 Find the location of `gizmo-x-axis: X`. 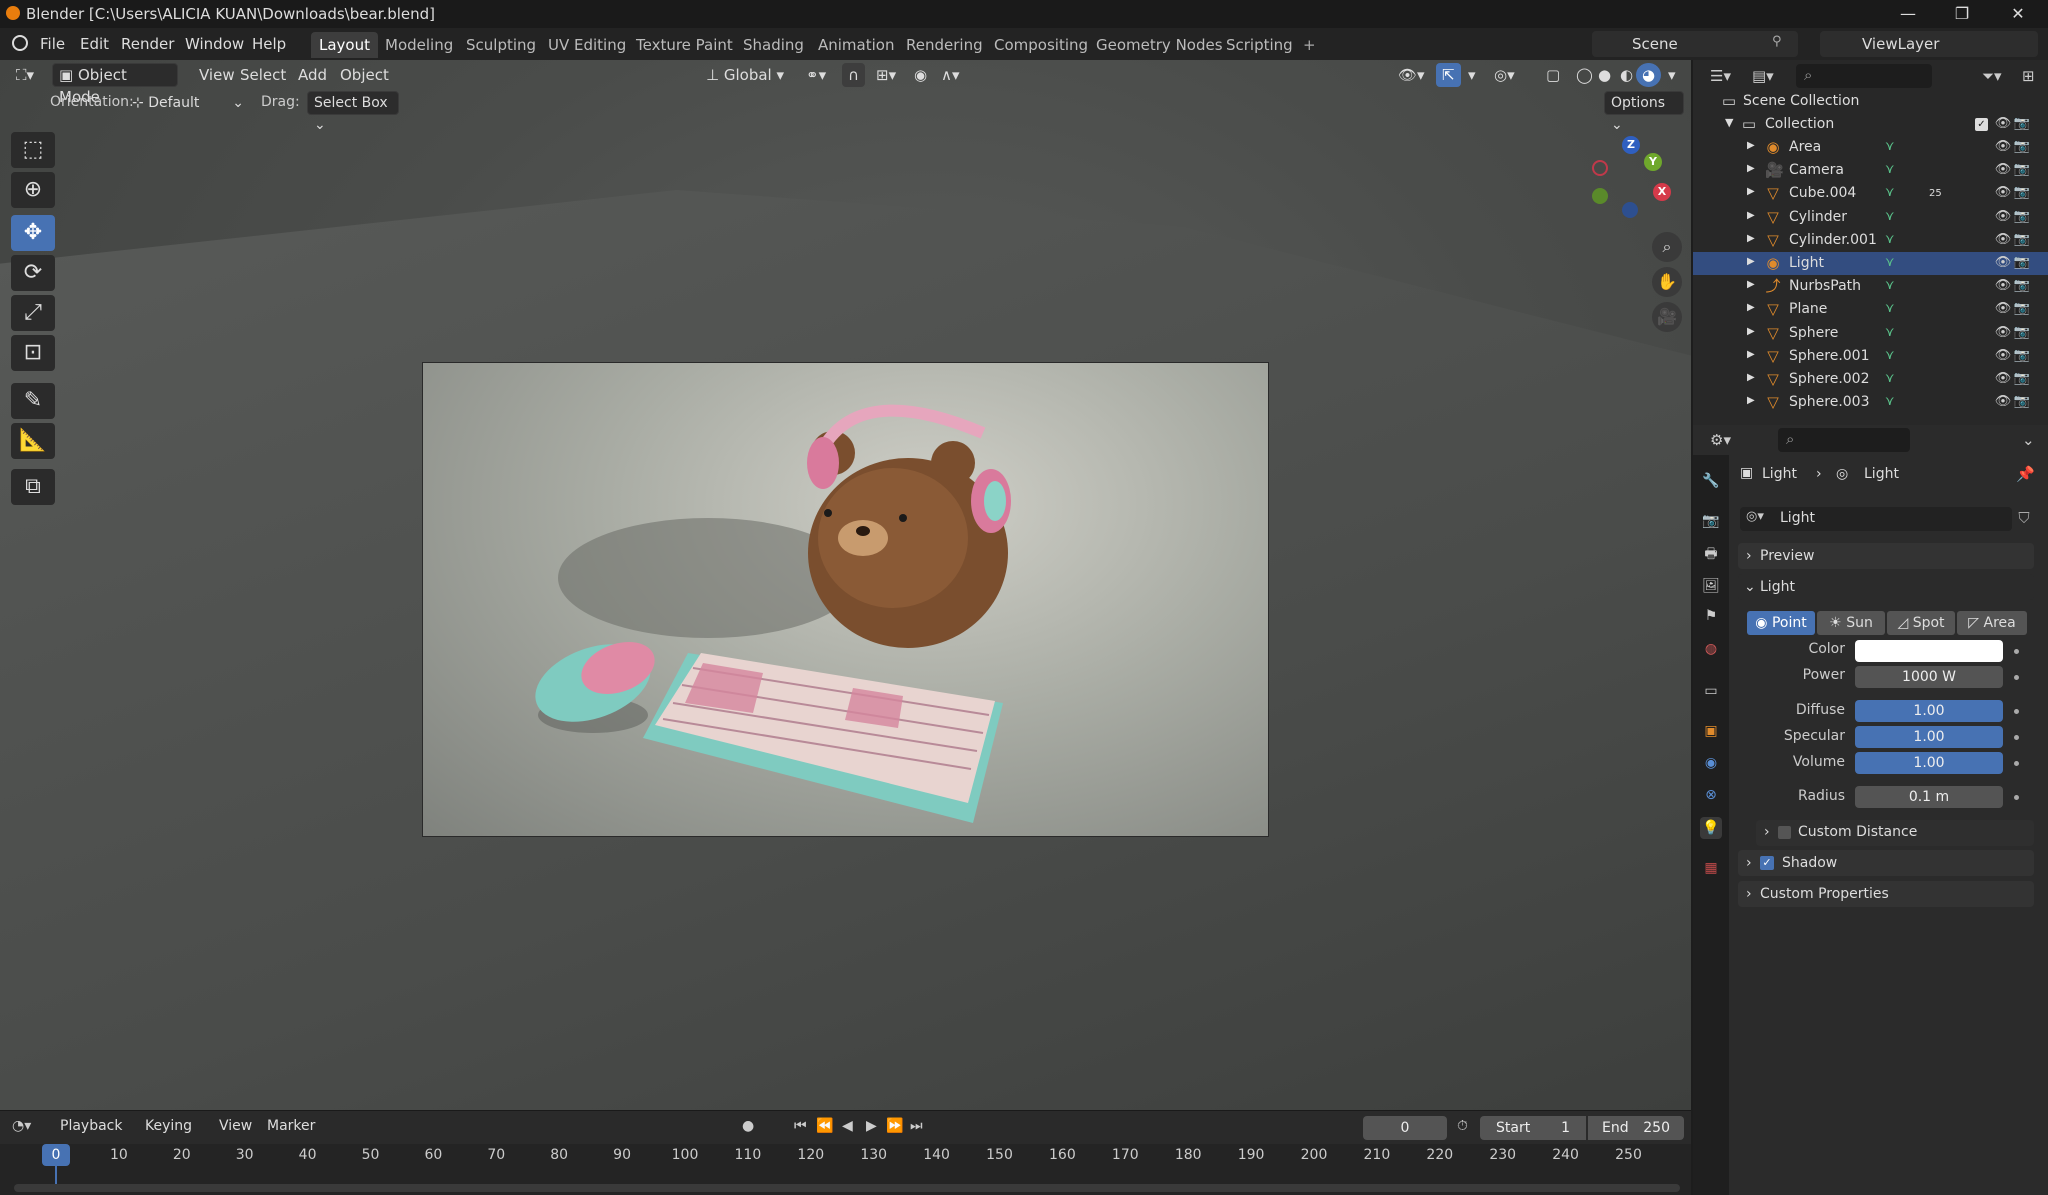

gizmo-x-axis: X is located at coordinates (1662, 192).